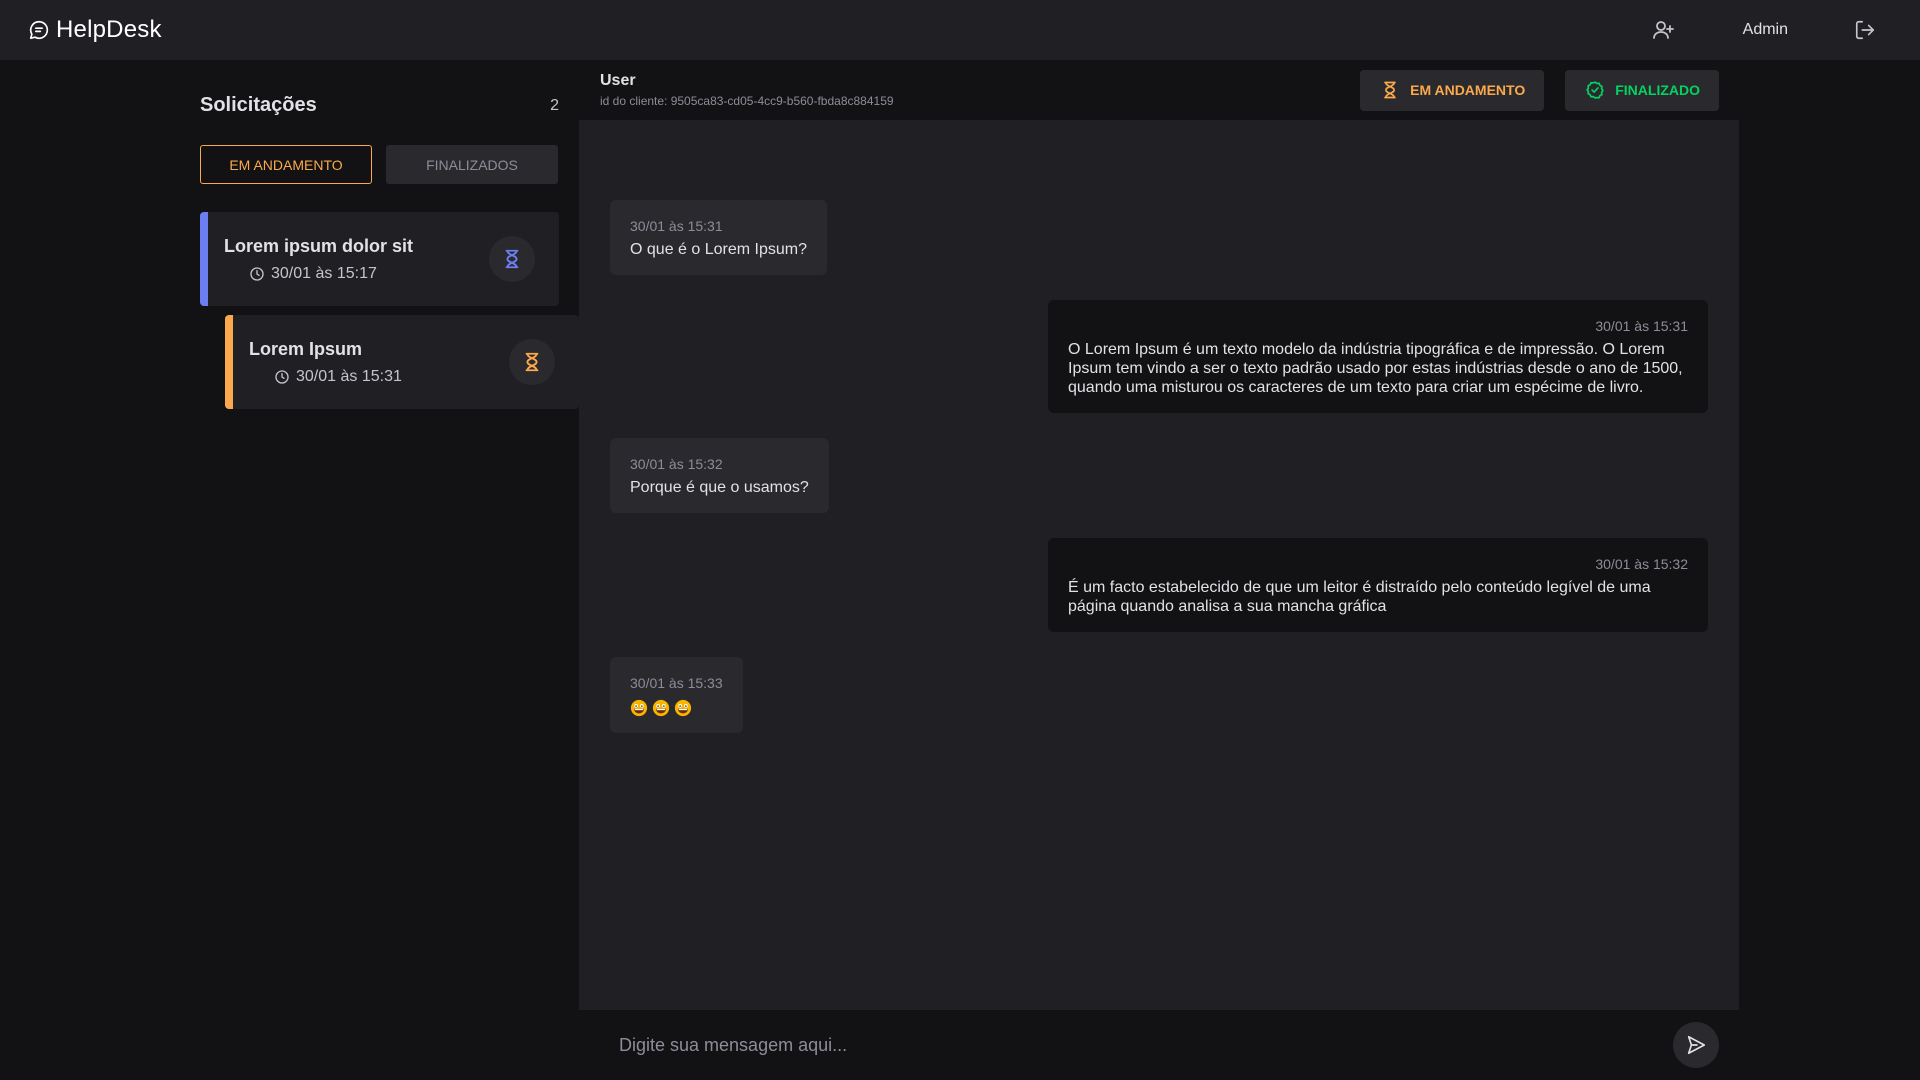 The image size is (1920, 1080). Describe the element at coordinates (554, 105) in the screenshot. I see `tickets-count: 2` at that location.